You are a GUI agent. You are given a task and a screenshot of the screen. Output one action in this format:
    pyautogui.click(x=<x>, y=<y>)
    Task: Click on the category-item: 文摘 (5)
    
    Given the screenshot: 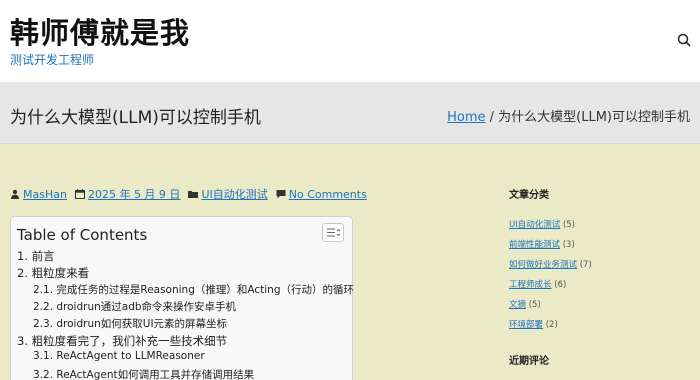 What is the action you would take?
    pyautogui.click(x=601, y=309)
    